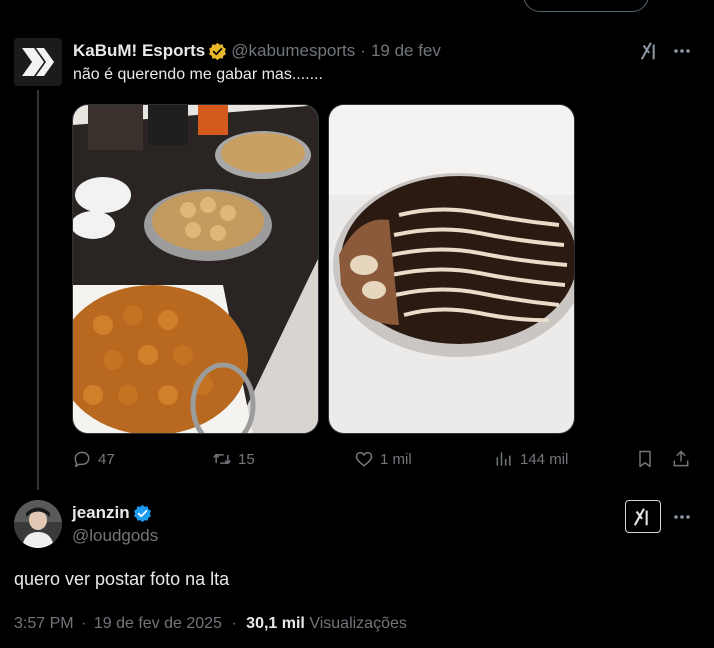 This screenshot has width=714, height=648. What do you see at coordinates (139, 51) in the screenshot?
I see `display-name: KaBuM! Esports` at bounding box center [139, 51].